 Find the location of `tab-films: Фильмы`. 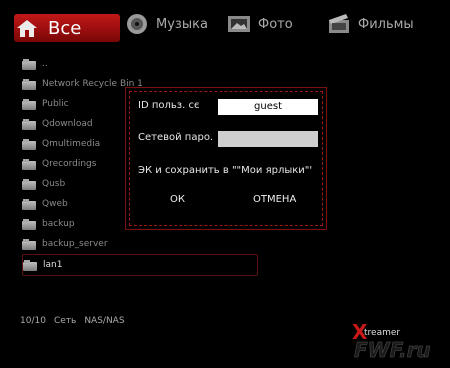

tab-films: Фильмы is located at coordinates (370, 24).